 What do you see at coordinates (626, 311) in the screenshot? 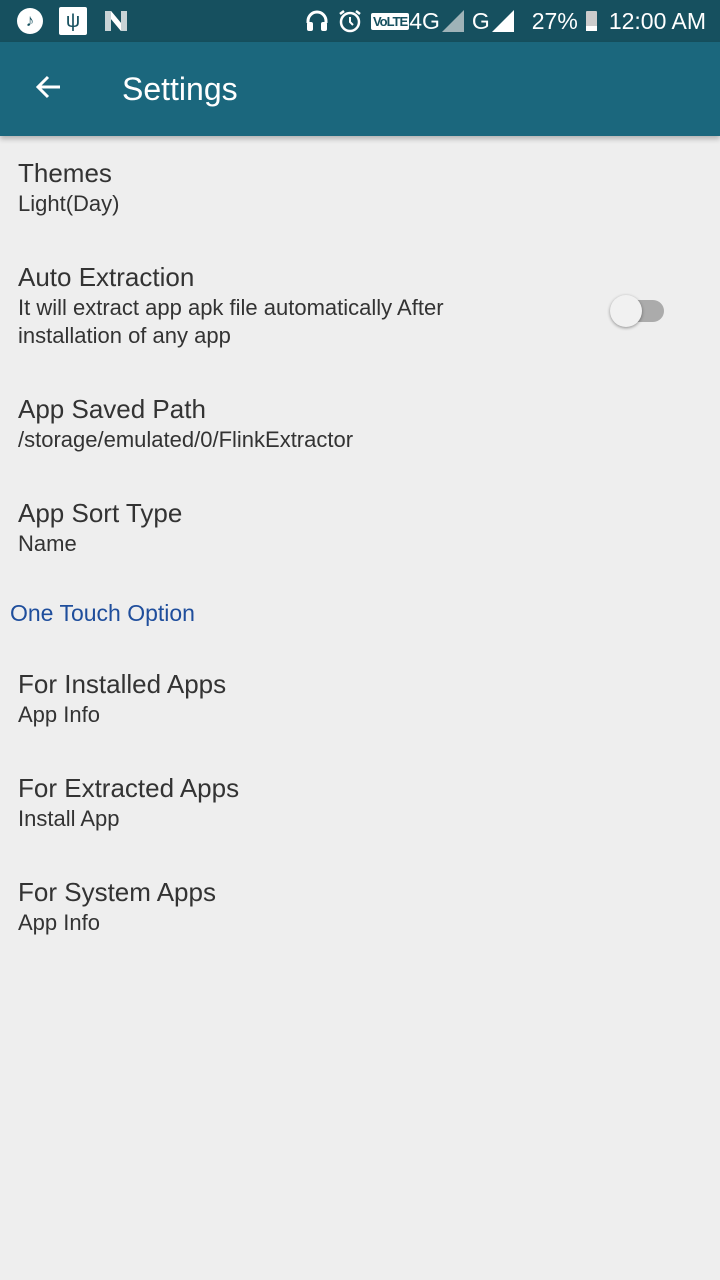
I see `toggle-thumb` at bounding box center [626, 311].